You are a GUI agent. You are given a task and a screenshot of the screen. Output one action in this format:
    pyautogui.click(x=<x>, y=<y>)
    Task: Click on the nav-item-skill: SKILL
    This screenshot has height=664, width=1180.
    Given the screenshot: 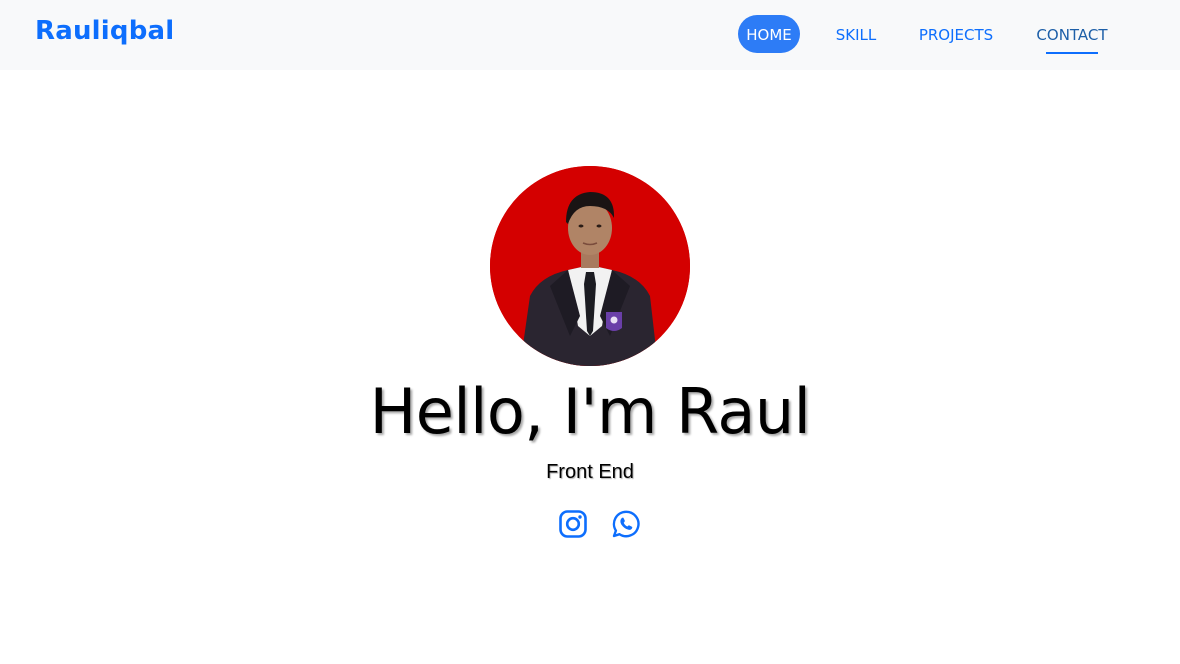 What is the action you would take?
    pyautogui.click(x=856, y=34)
    